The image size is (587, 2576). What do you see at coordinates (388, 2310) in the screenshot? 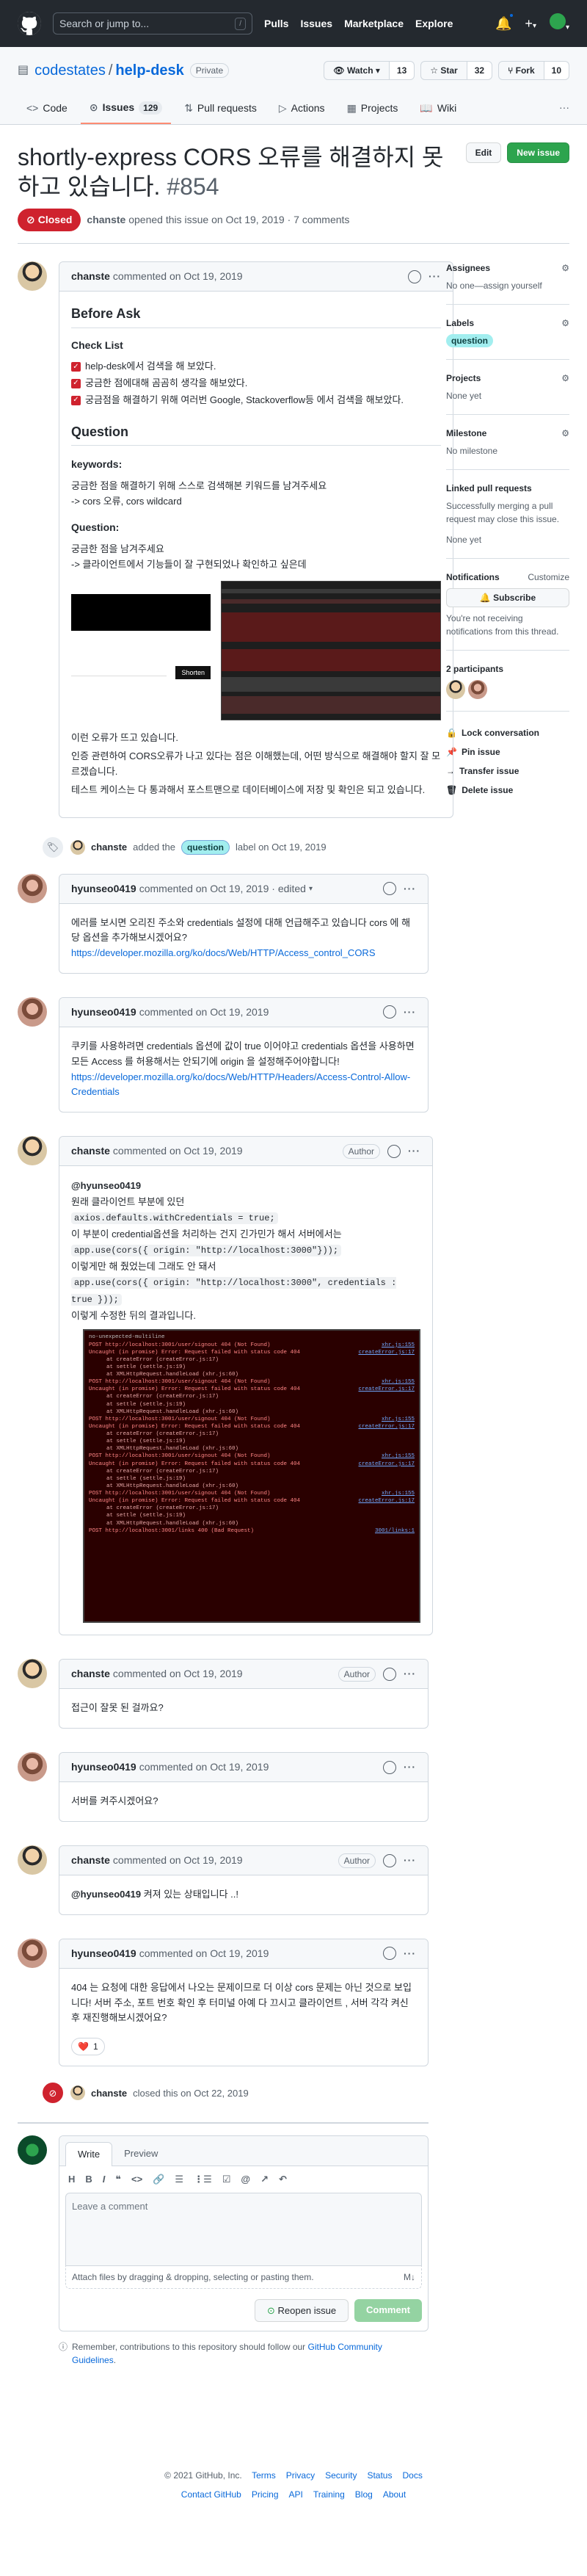
I see `comment-button: Comment` at bounding box center [388, 2310].